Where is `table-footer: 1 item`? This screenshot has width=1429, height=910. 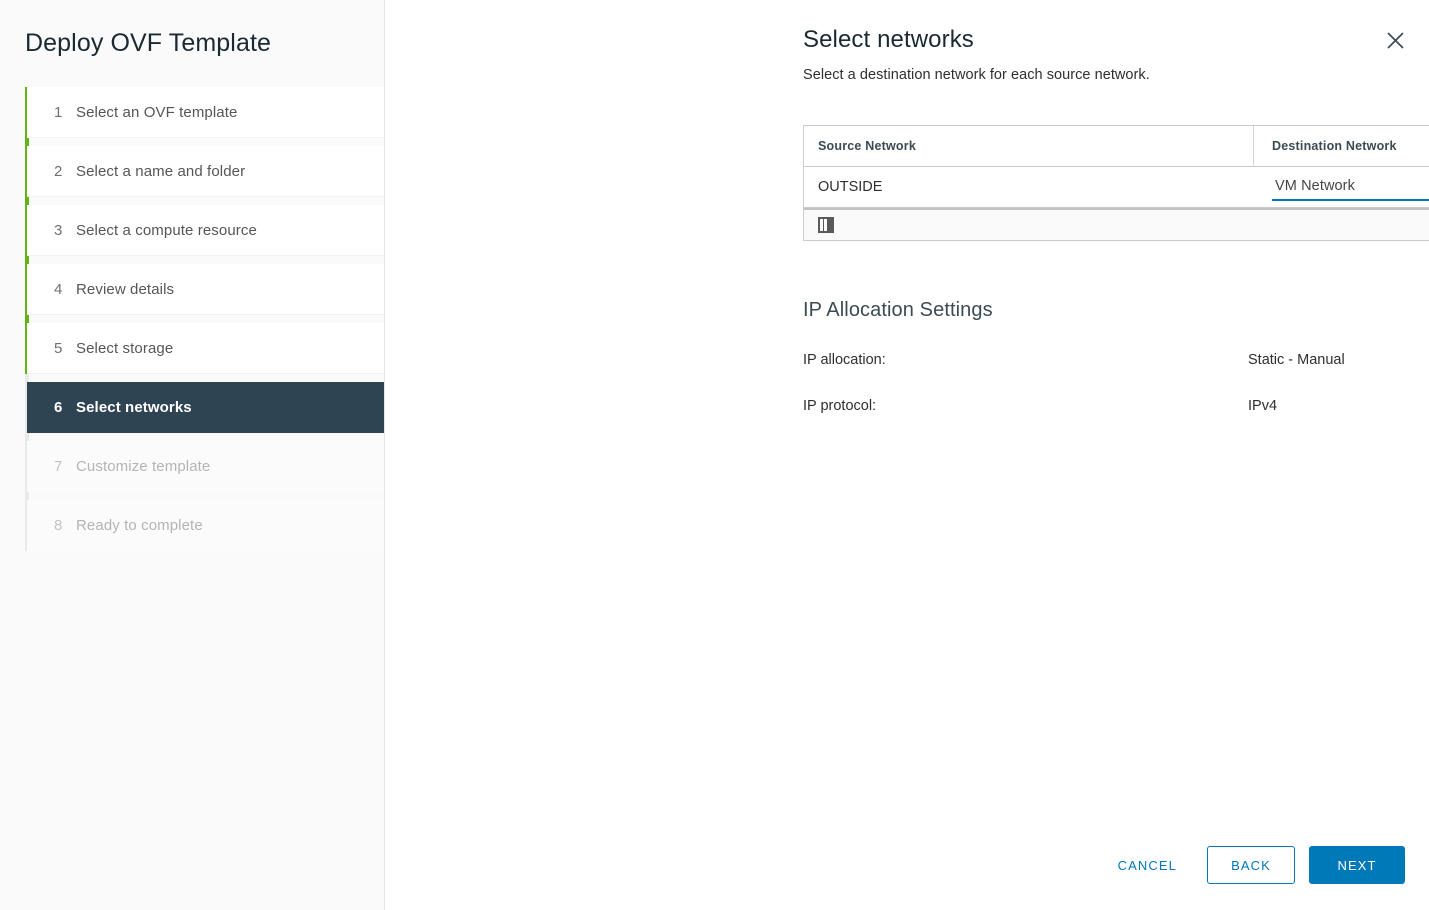 table-footer: 1 item is located at coordinates (1116, 224).